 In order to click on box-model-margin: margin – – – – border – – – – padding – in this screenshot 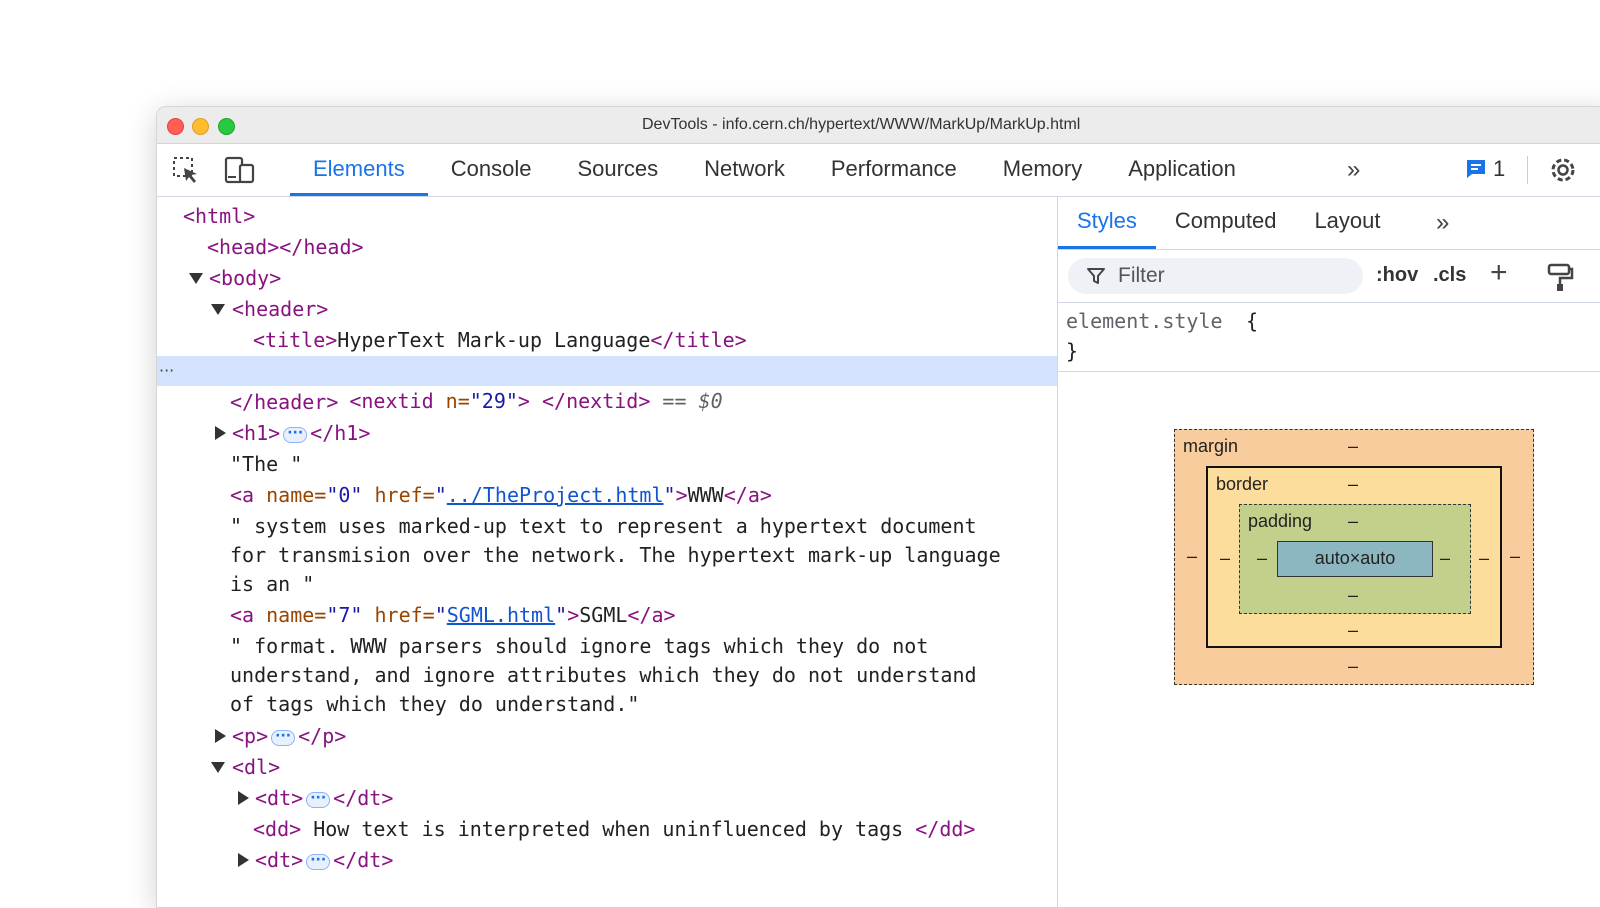, I will do `click(1354, 557)`.